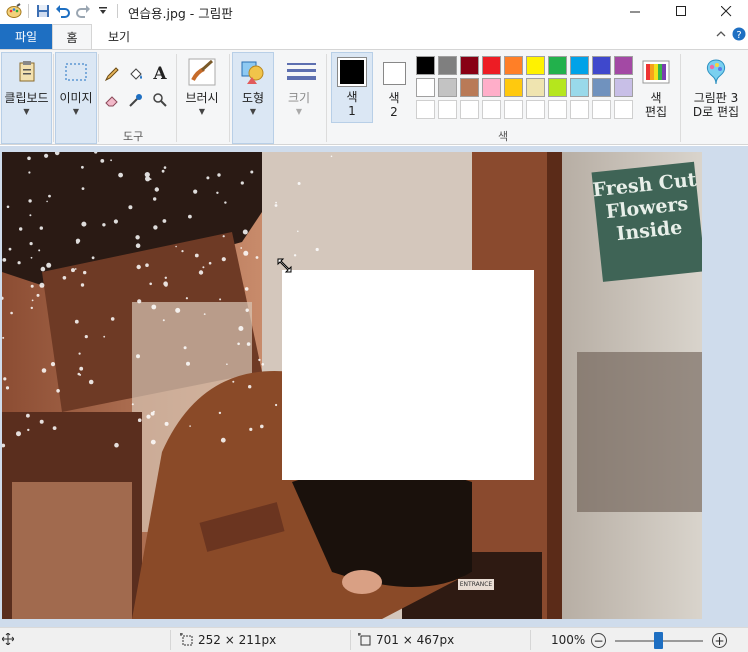 The height and width of the screenshot is (652, 748). I want to click on collapse-ribbon-icon, so click(721, 35).